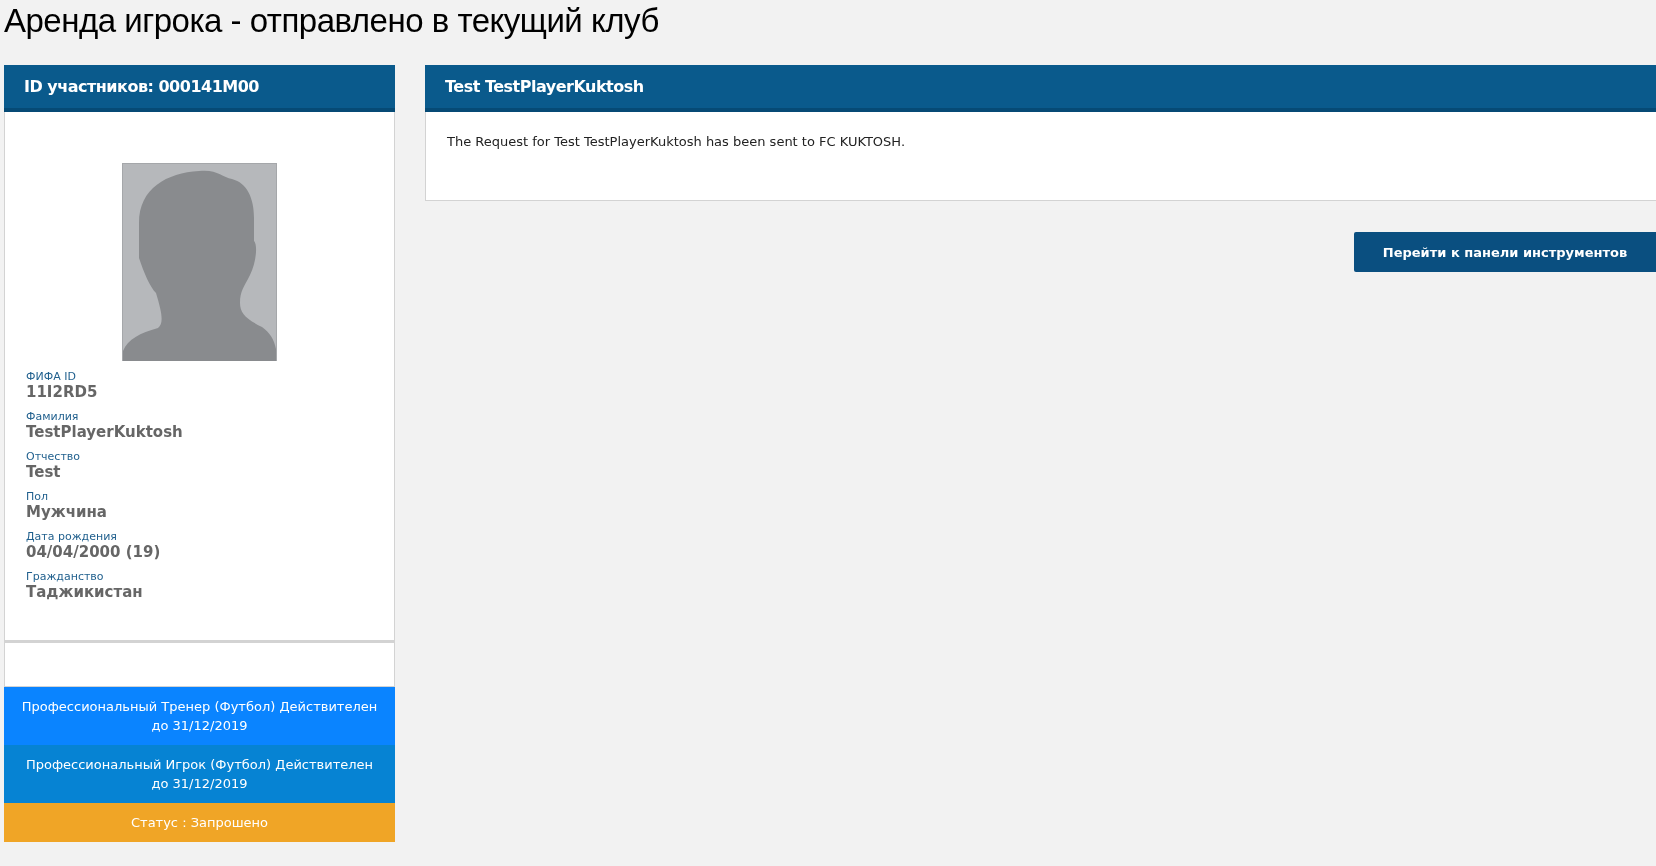  What do you see at coordinates (53, 456) in the screenshot?
I see `field-label: Отчество` at bounding box center [53, 456].